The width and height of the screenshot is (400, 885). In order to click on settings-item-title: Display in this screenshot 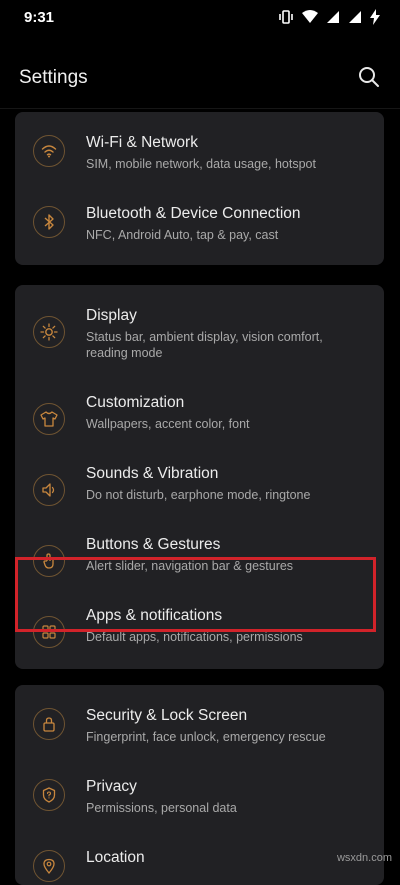, I will do `click(111, 315)`.